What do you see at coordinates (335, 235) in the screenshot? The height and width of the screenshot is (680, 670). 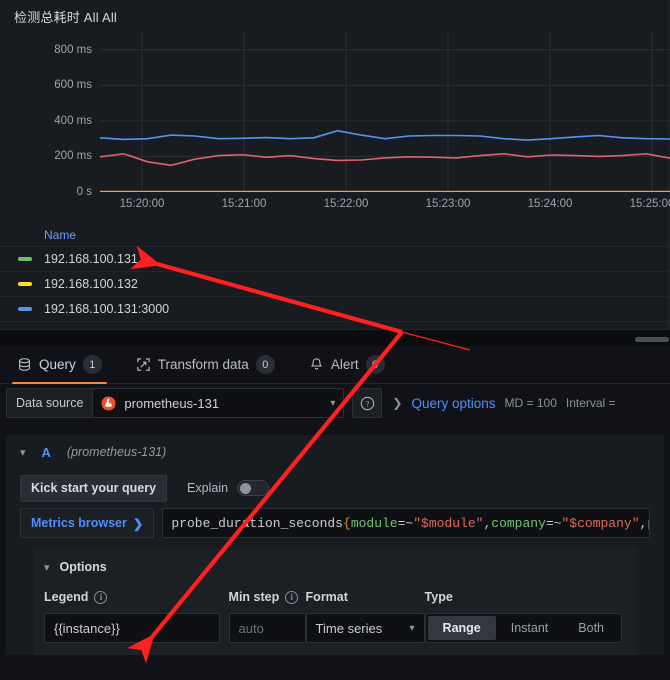 I see `legend-column-header: Name` at bounding box center [335, 235].